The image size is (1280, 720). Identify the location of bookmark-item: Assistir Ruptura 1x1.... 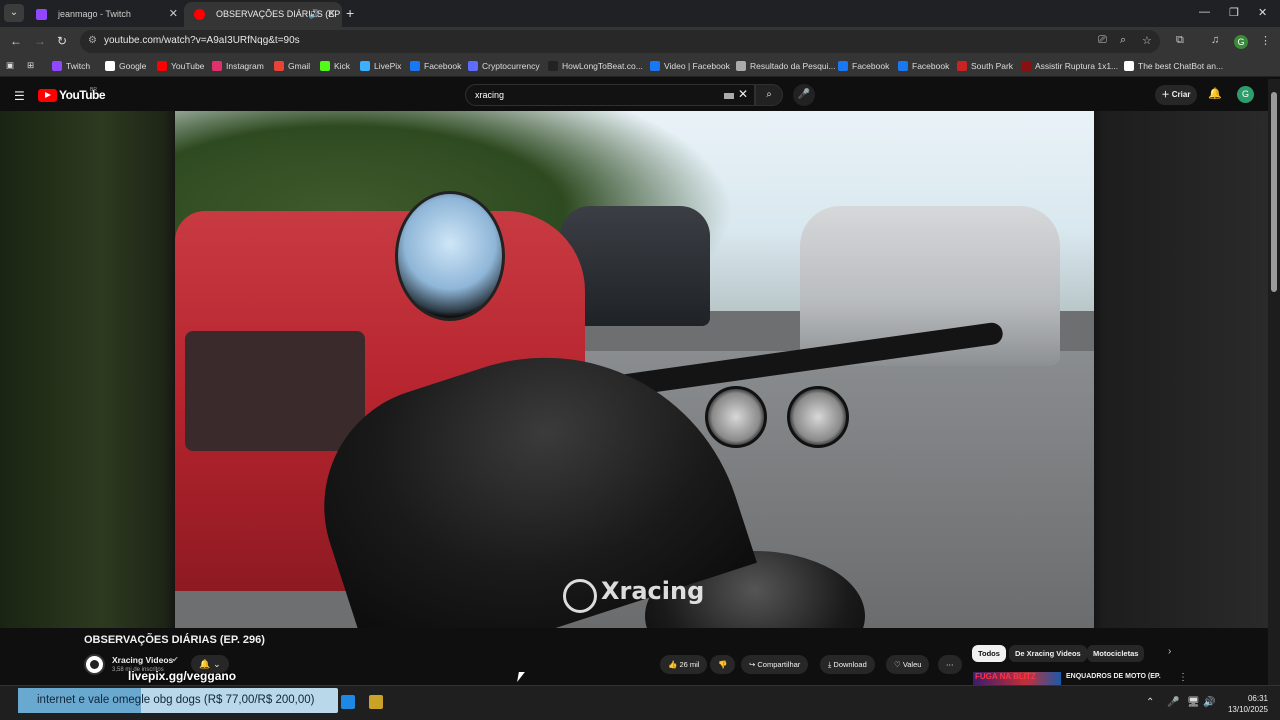
(1069, 66).